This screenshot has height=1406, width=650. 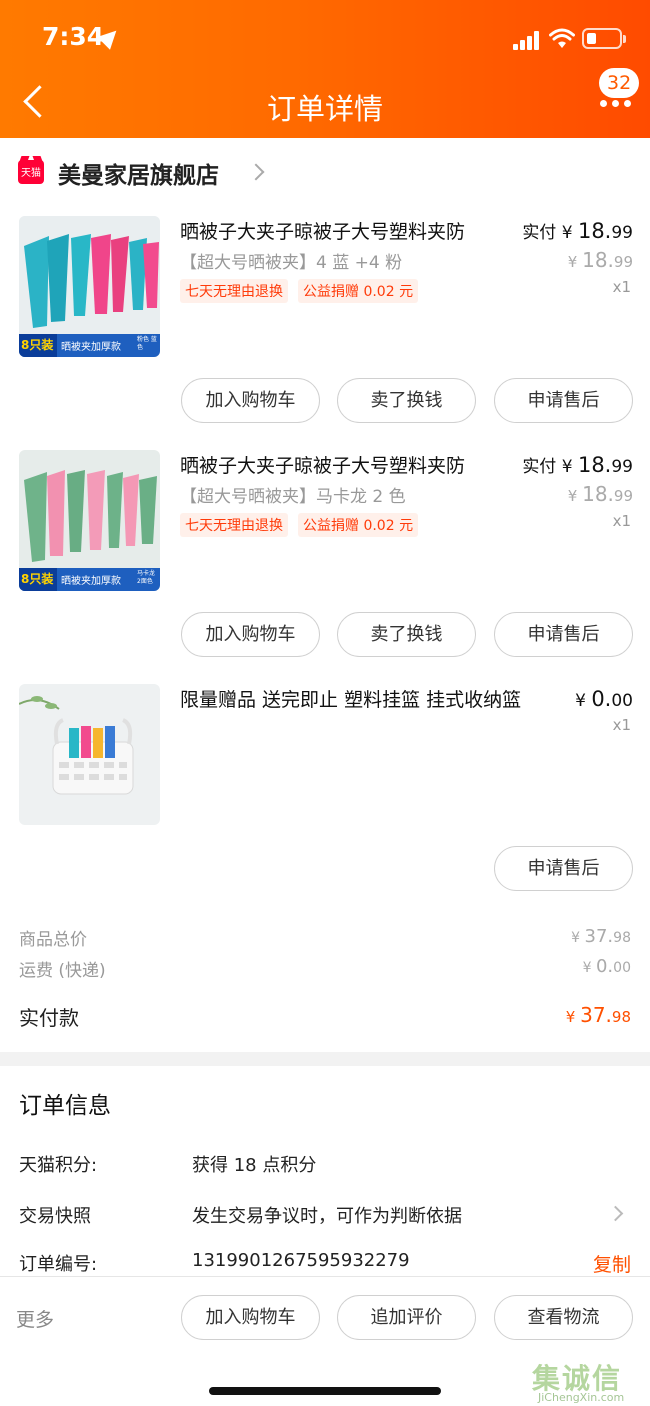 What do you see at coordinates (604, 699) in the screenshot?
I see `product-paid-price: ¥ 0.00` at bounding box center [604, 699].